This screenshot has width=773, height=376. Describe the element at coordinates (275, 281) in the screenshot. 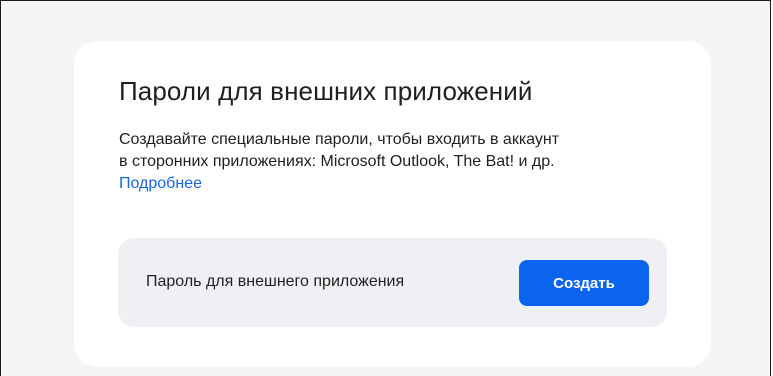

I see `app-password-label: Пароль для внешнего приложения` at that location.